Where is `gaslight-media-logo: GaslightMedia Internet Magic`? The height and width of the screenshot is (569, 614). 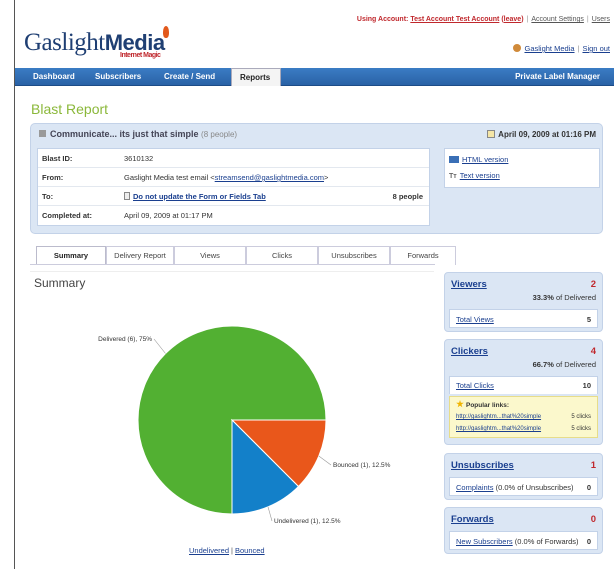
gaslight-media-logo: GaslightMedia Internet Magic is located at coordinates (96, 42).